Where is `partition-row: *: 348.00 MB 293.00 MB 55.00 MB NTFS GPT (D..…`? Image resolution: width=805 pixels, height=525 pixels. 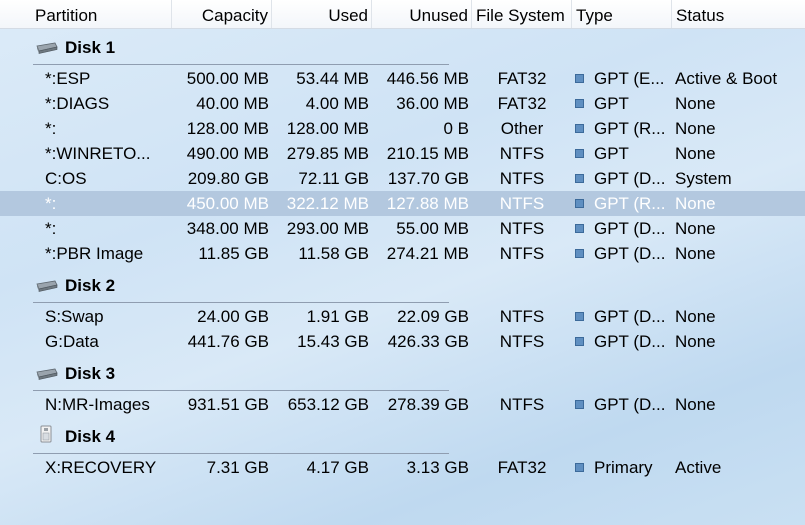 partition-row: *: 348.00 MB 293.00 MB 55.00 MB NTFS GPT (D..… is located at coordinates (402, 228).